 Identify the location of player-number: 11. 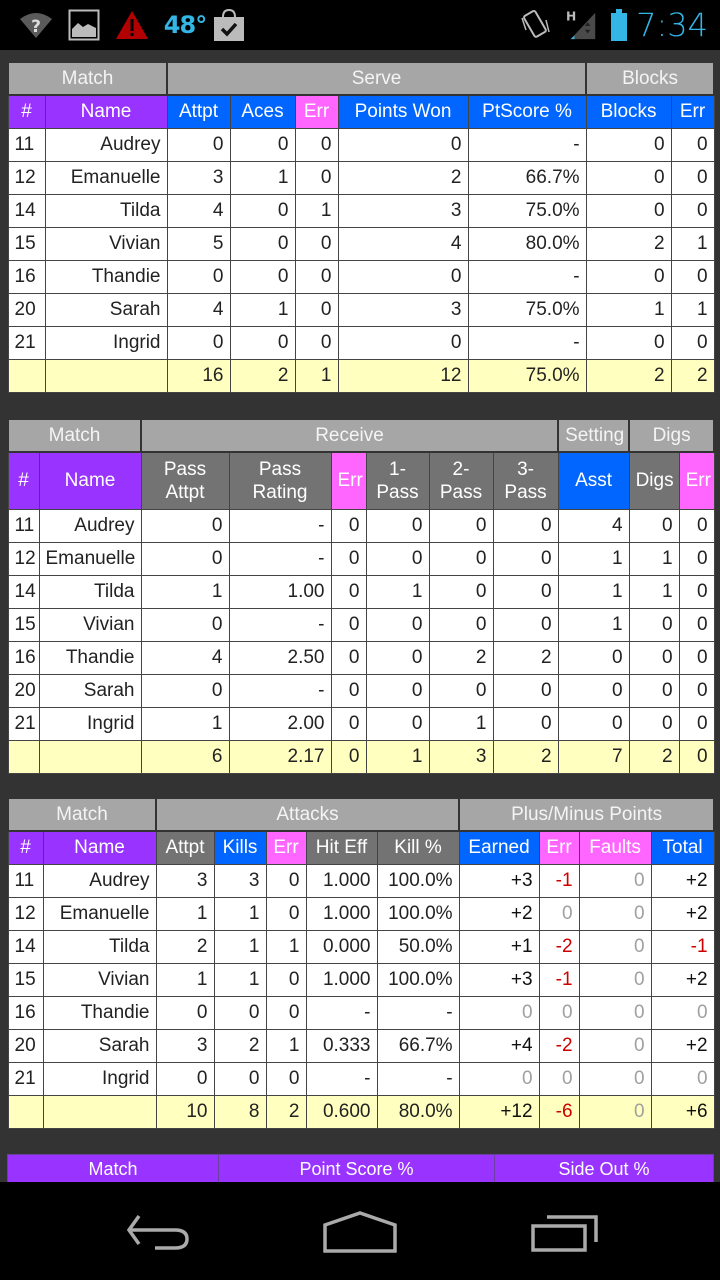
(26, 144).